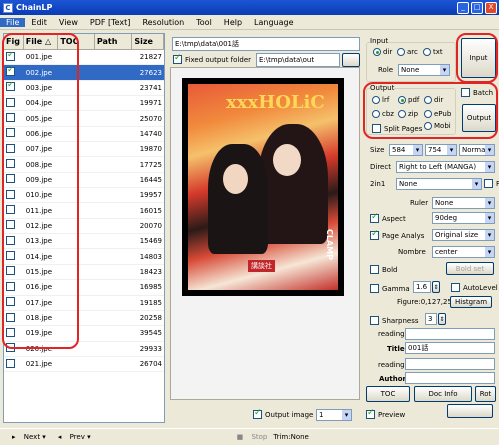 Image resolution: width=499 pixels, height=445 pixels. I want to click on stop-button: ■ Stop, so click(249, 437).